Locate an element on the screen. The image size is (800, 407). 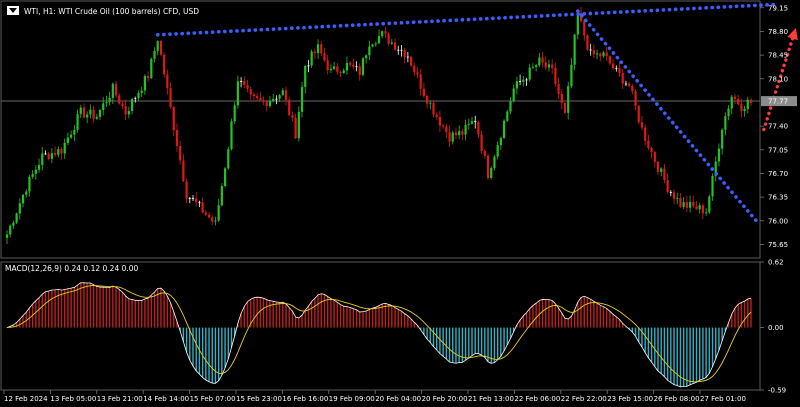
price-tick-label: 77.40 is located at coordinates (778, 127).